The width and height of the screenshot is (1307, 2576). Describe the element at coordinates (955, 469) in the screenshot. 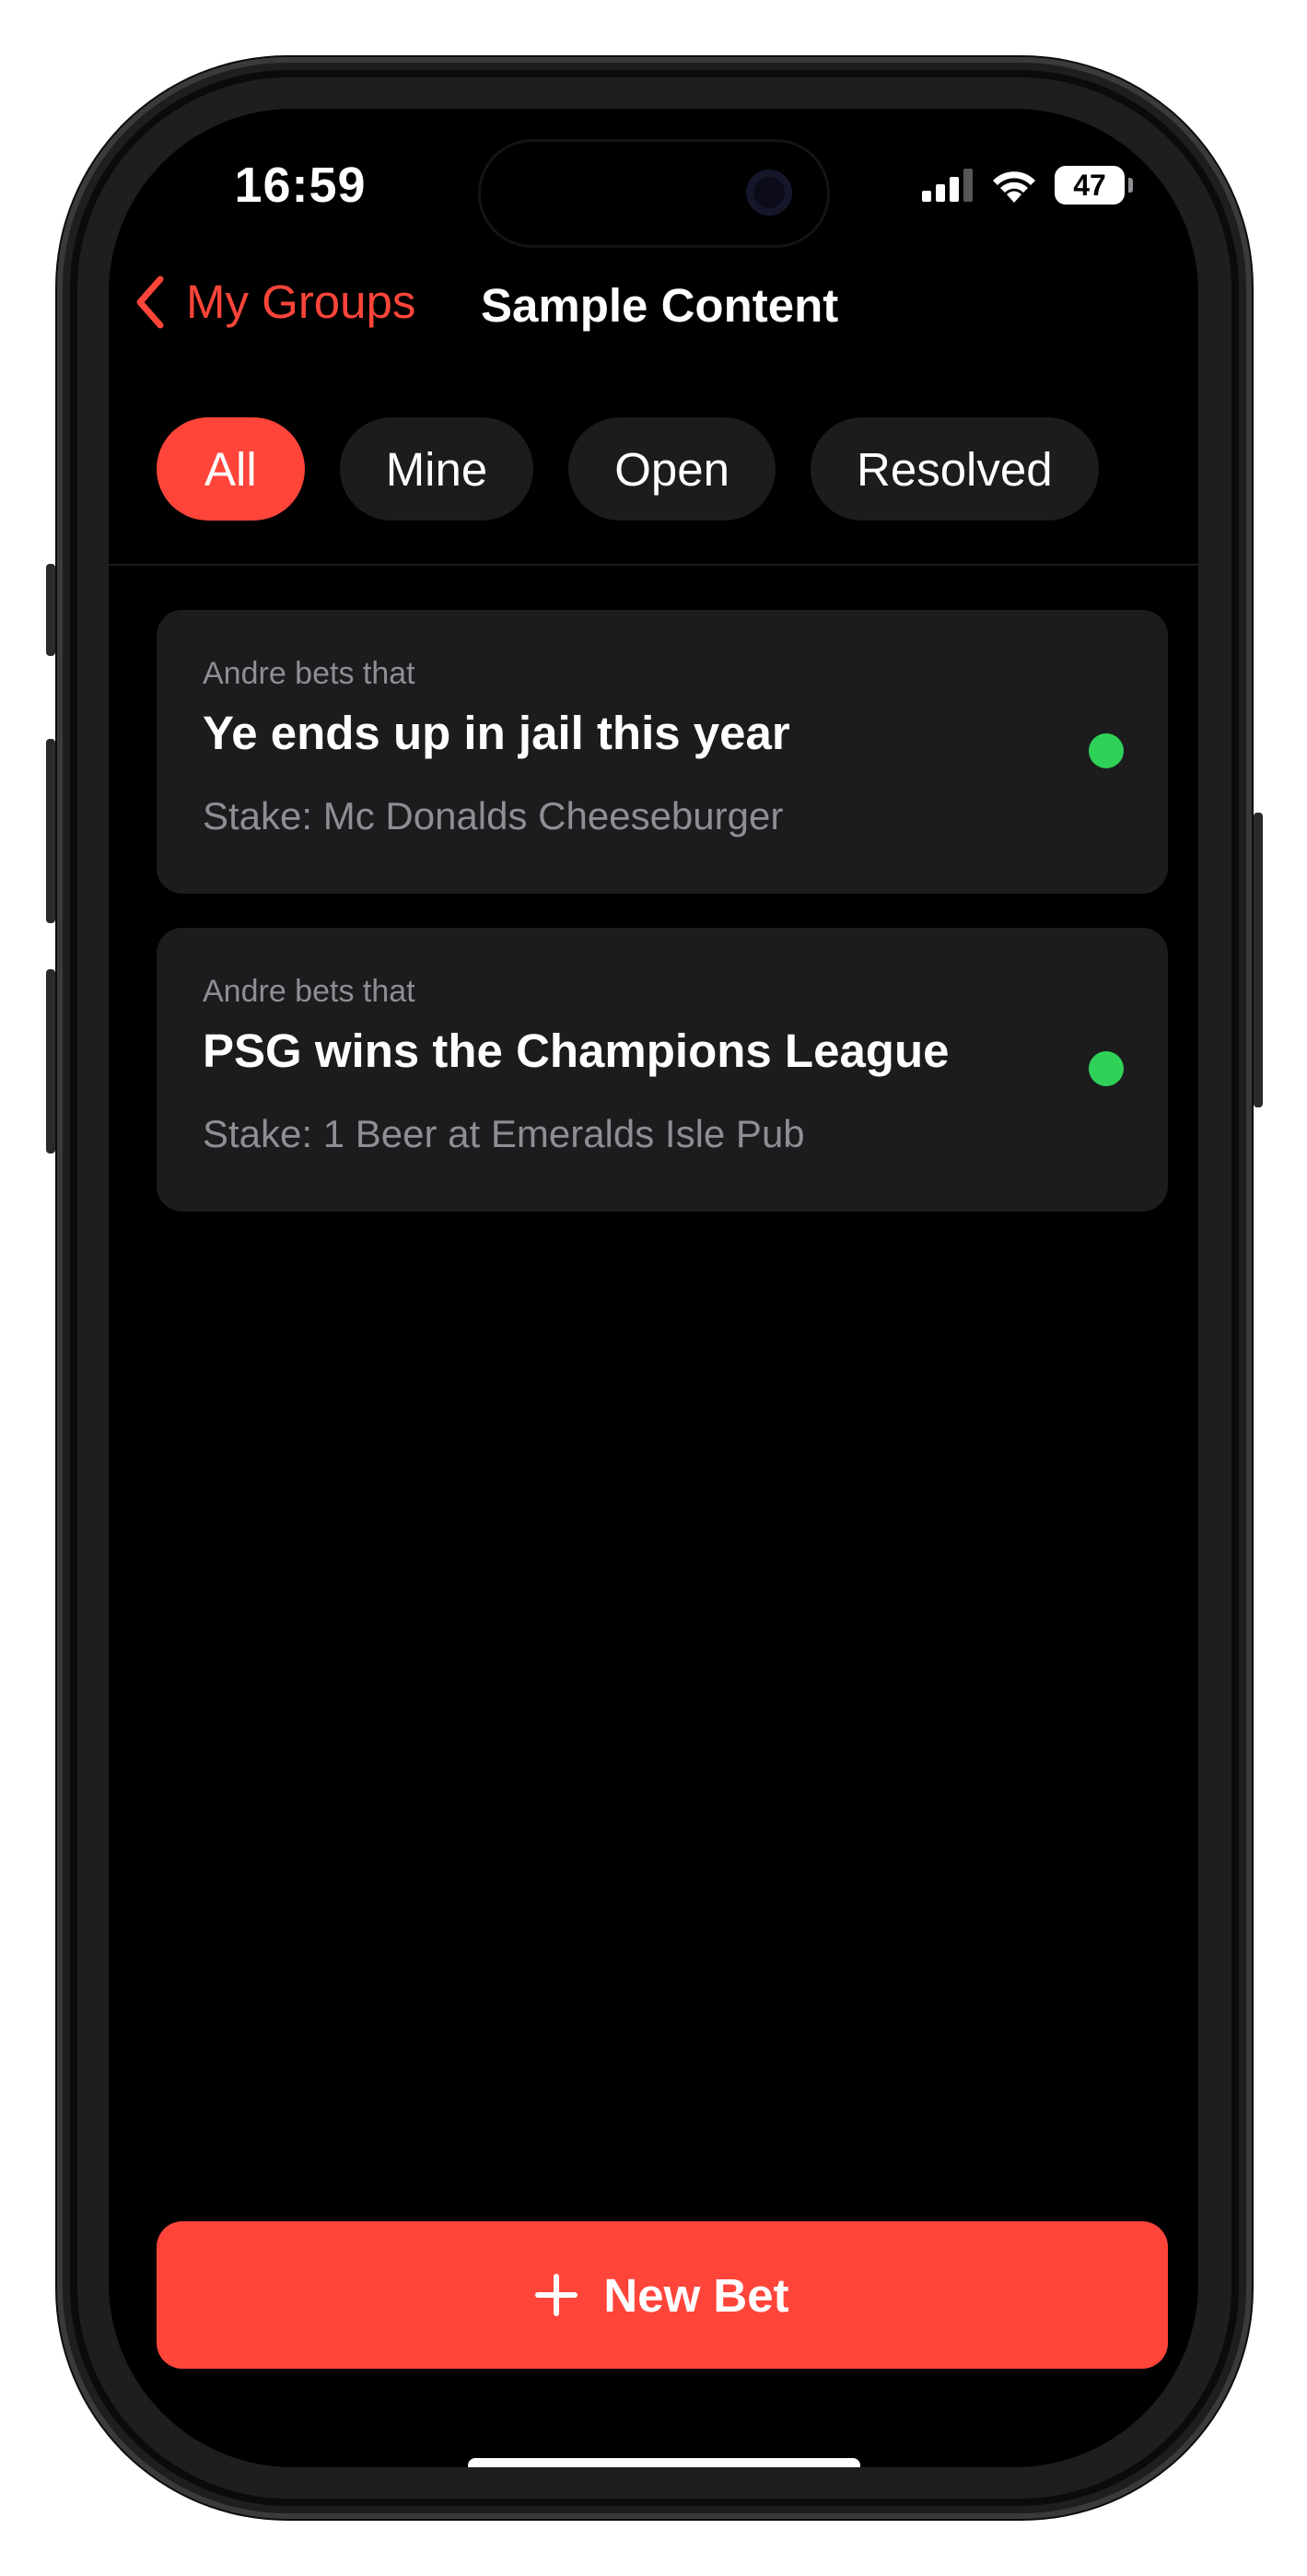

I see `tab-resolved: Resolved` at that location.